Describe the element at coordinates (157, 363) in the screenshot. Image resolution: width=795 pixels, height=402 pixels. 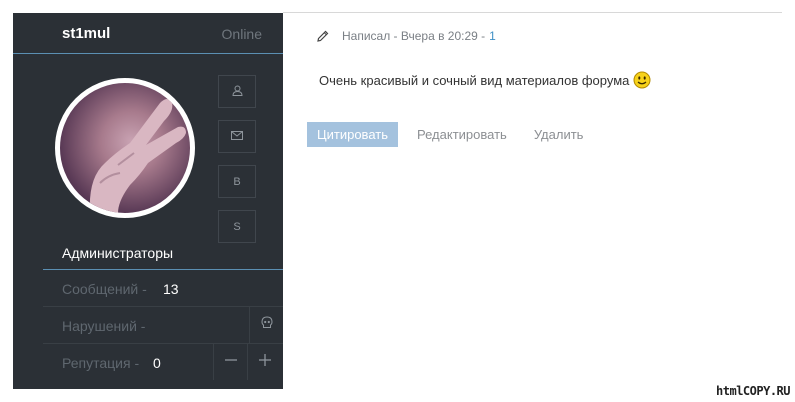
I see `reputation-value: 0` at that location.